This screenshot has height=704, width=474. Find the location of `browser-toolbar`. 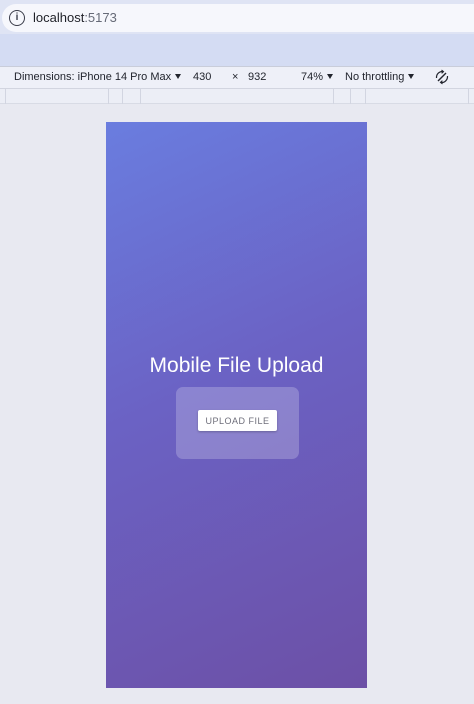

browser-toolbar is located at coordinates (237, 50).